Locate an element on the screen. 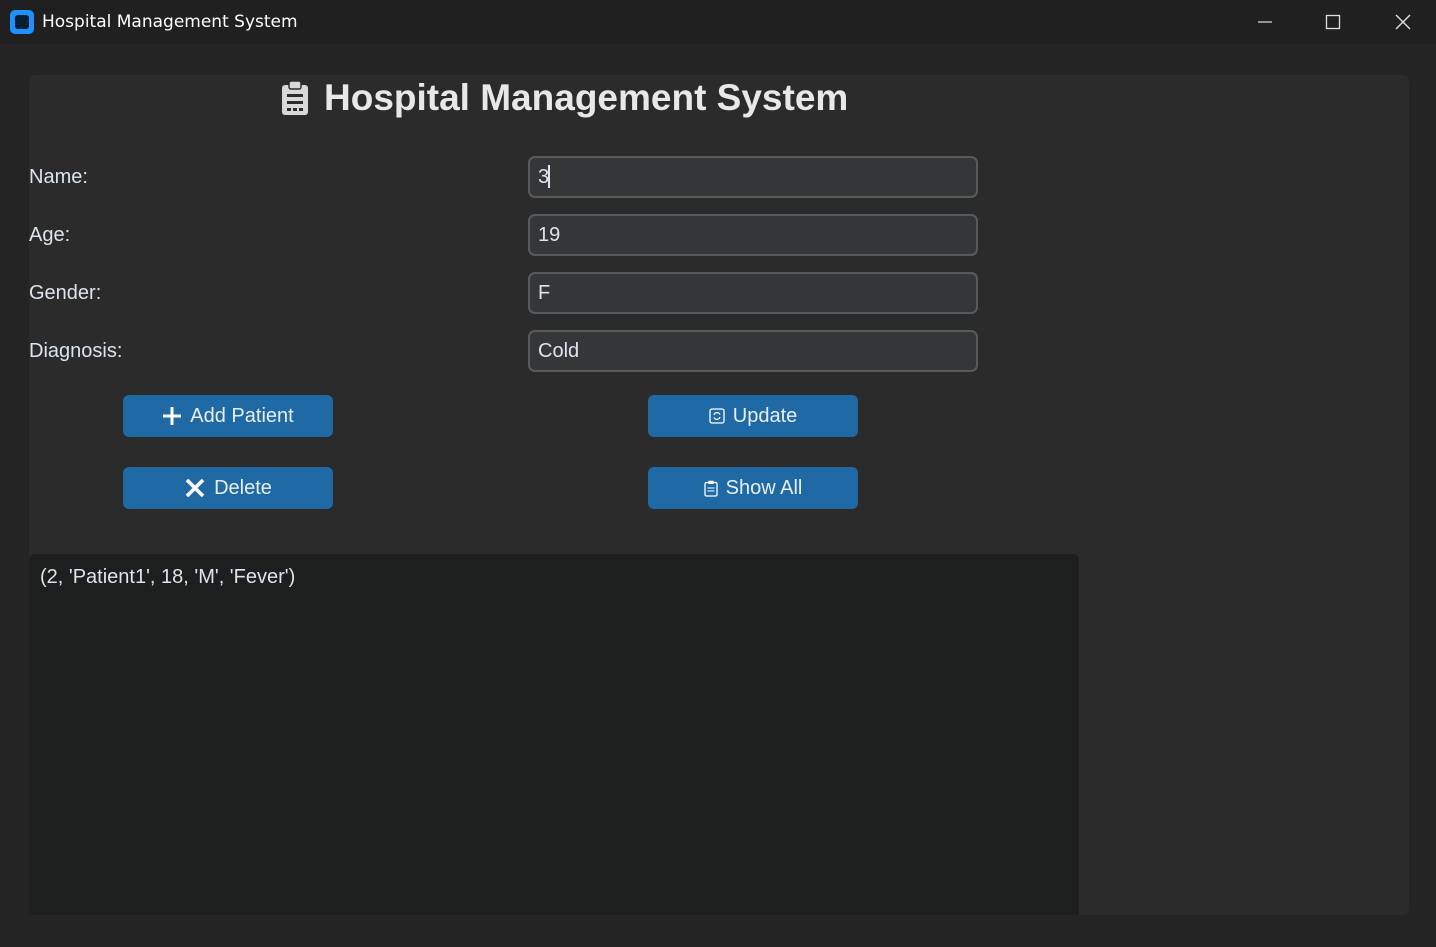 The height and width of the screenshot is (947, 1436). show-all-button: Show All is located at coordinates (753, 488).